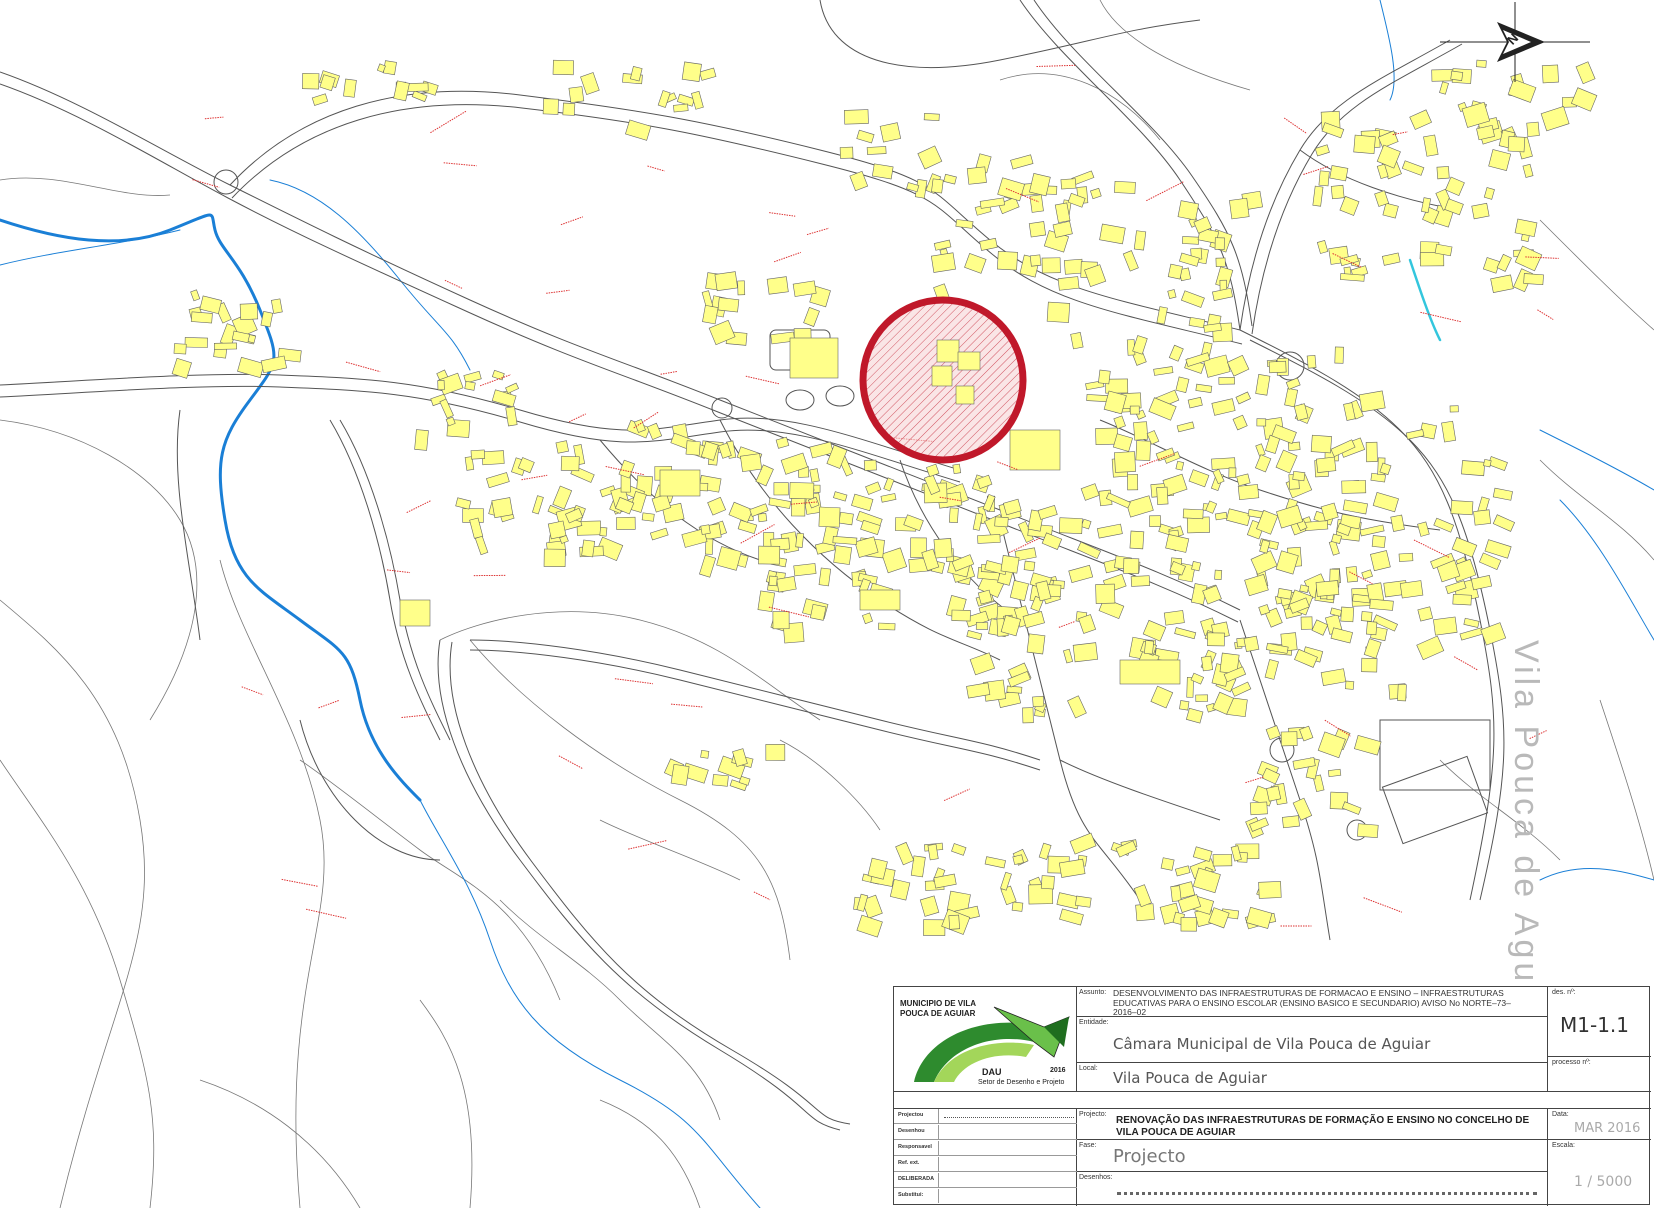 Image resolution: width=1654 pixels, height=1208 pixels. What do you see at coordinates (985, 1196) in the screenshot?
I see `role-row: Substitui:` at bounding box center [985, 1196].